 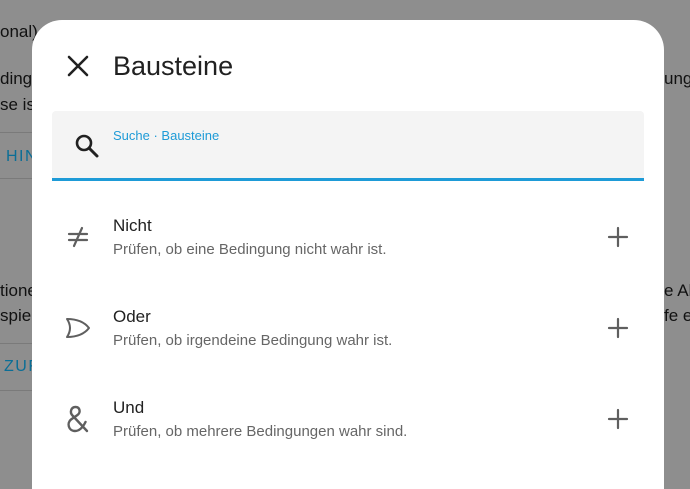 I want to click on background-text: fe e, so click(x=677, y=315).